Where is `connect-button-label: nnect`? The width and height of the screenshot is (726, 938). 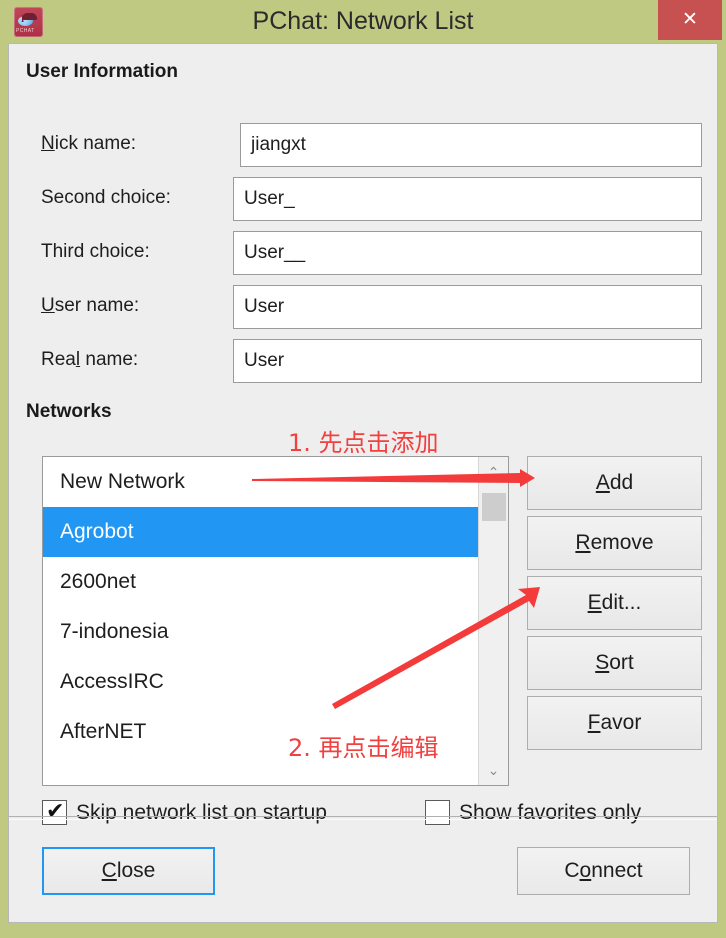 connect-button-label: nnect is located at coordinates (617, 870).